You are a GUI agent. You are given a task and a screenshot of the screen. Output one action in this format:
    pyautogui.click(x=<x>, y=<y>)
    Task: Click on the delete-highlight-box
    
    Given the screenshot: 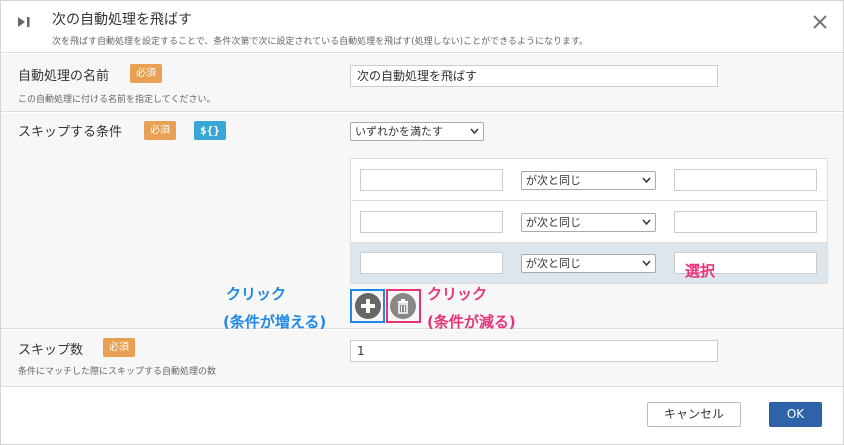 What is the action you would take?
    pyautogui.click(x=403, y=306)
    